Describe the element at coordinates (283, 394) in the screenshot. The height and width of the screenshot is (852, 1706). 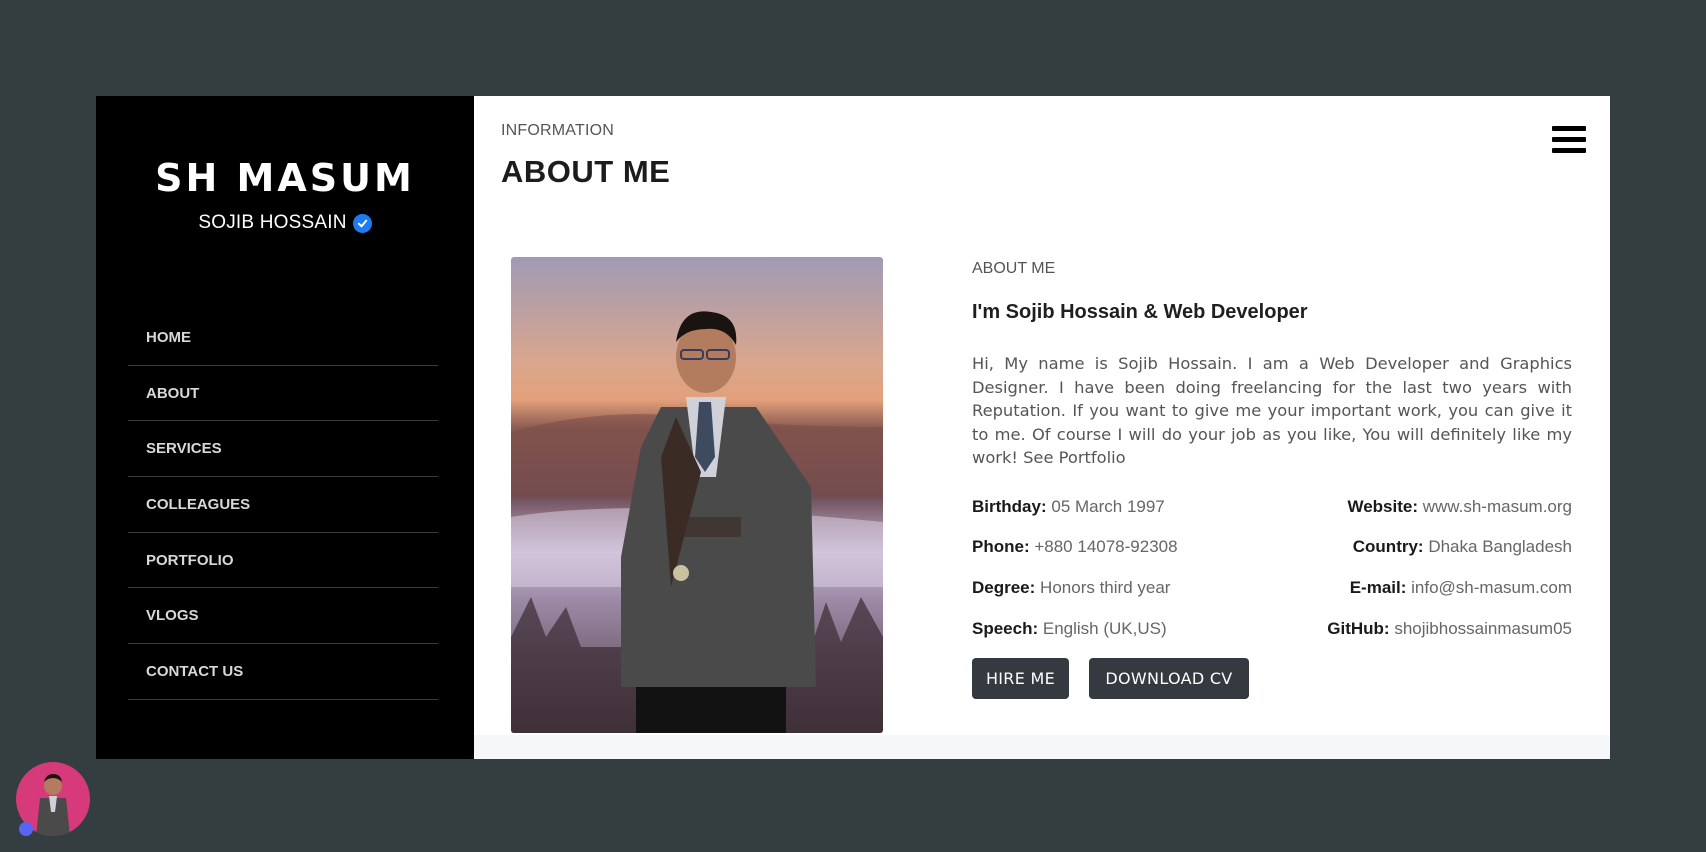
I see `nav-item-about: ABOUT` at that location.